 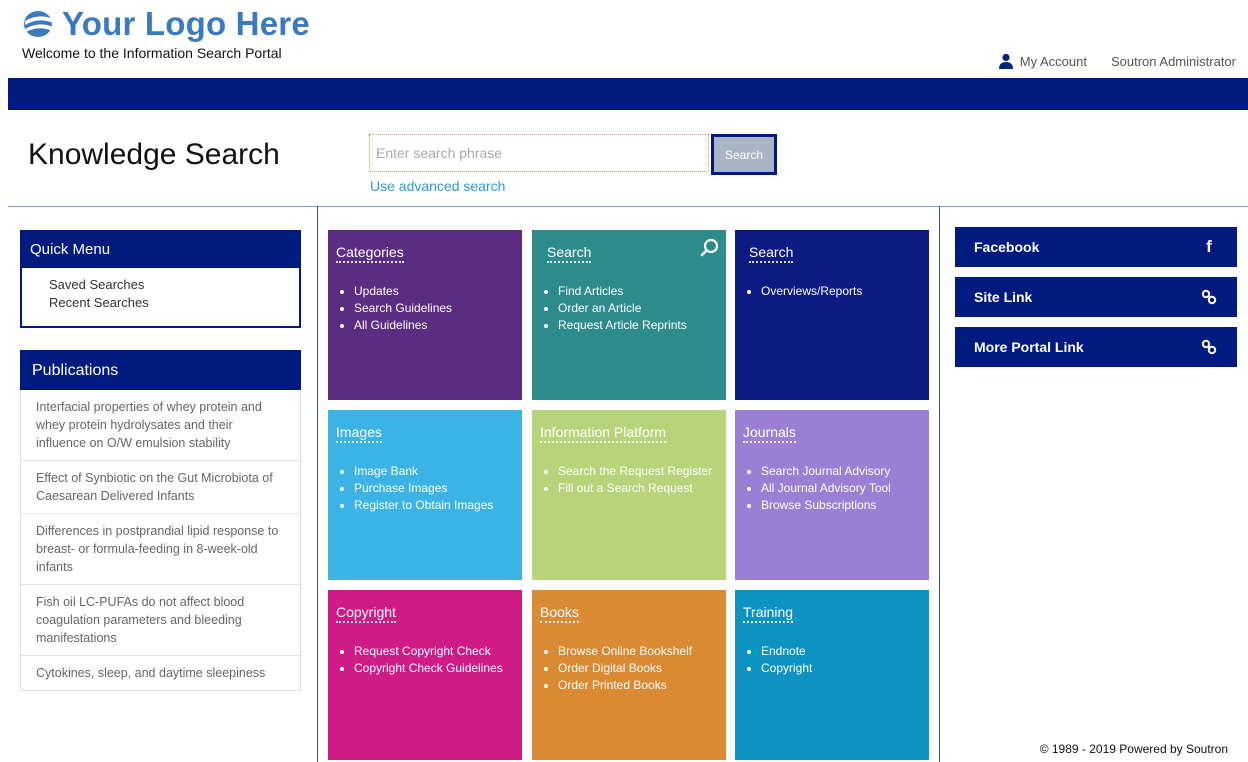 I want to click on user-name-link: Soutron Administrator, so click(x=1173, y=61).